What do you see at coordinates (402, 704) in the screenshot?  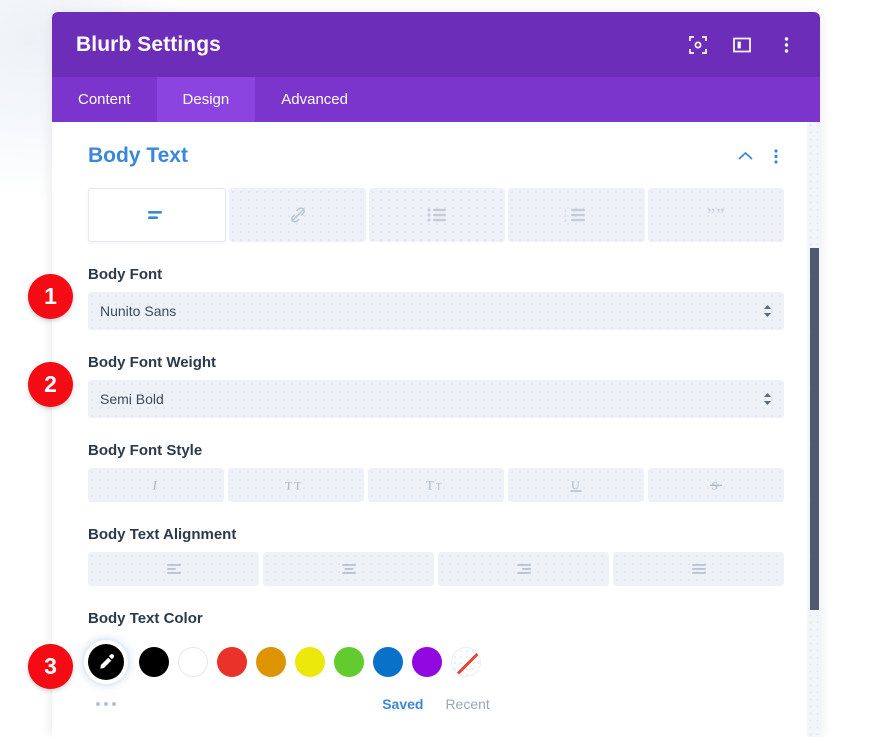 I see `saved-tab: Saved` at bounding box center [402, 704].